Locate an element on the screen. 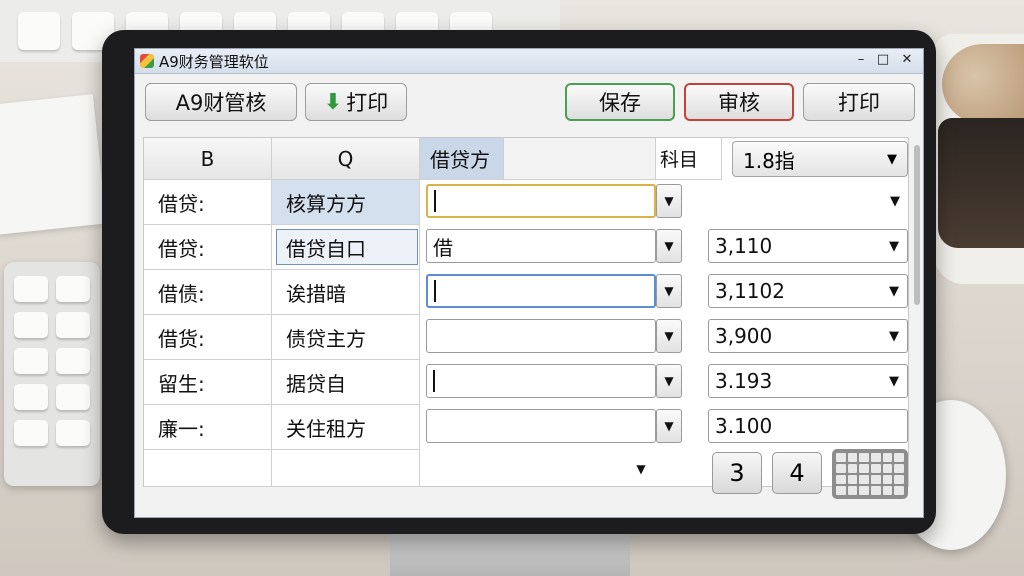  review-label: 审核 is located at coordinates (739, 103).